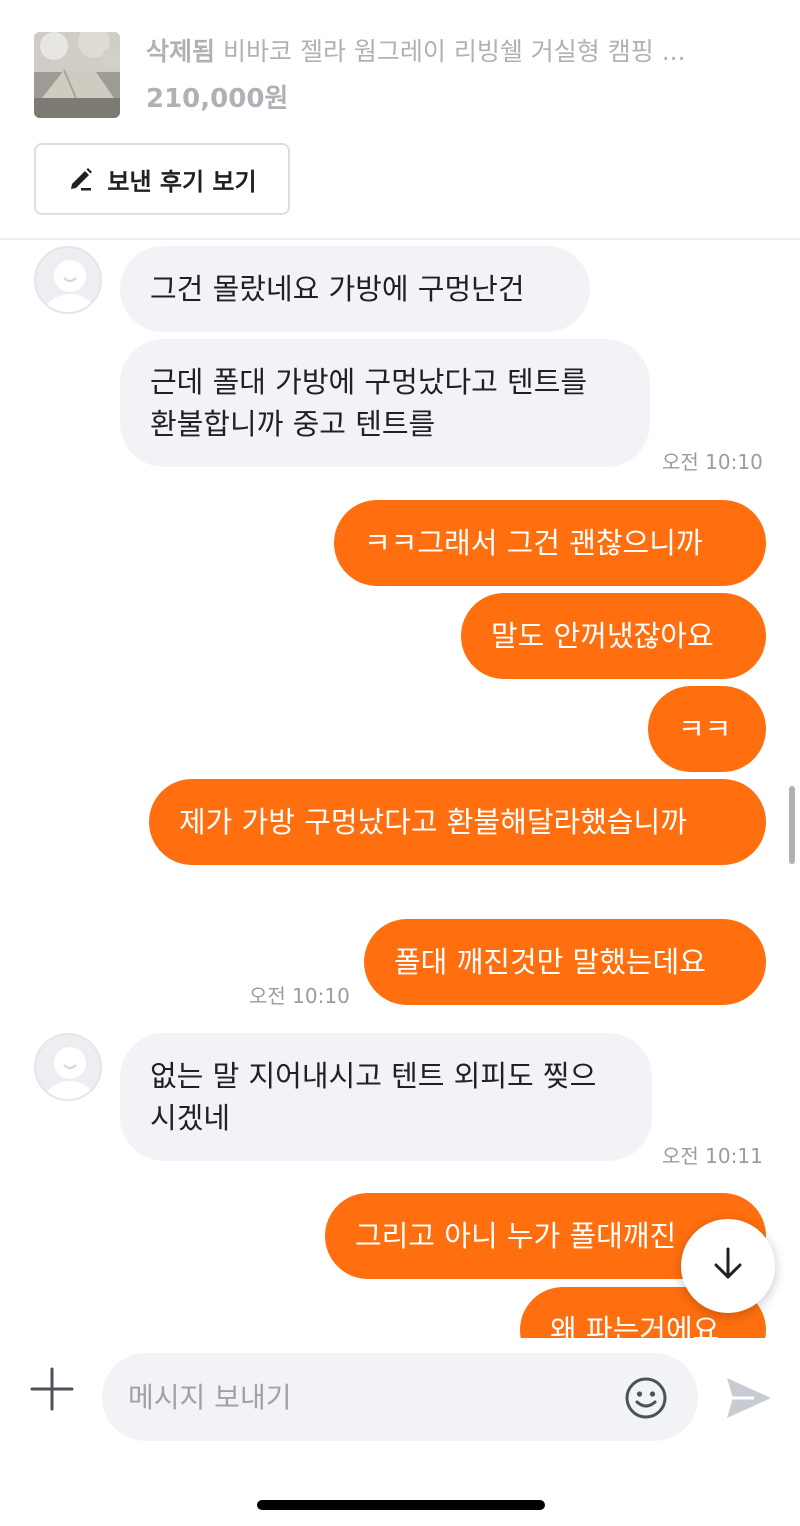 The image size is (800, 1526). I want to click on smiley-icon, so click(646, 1400).